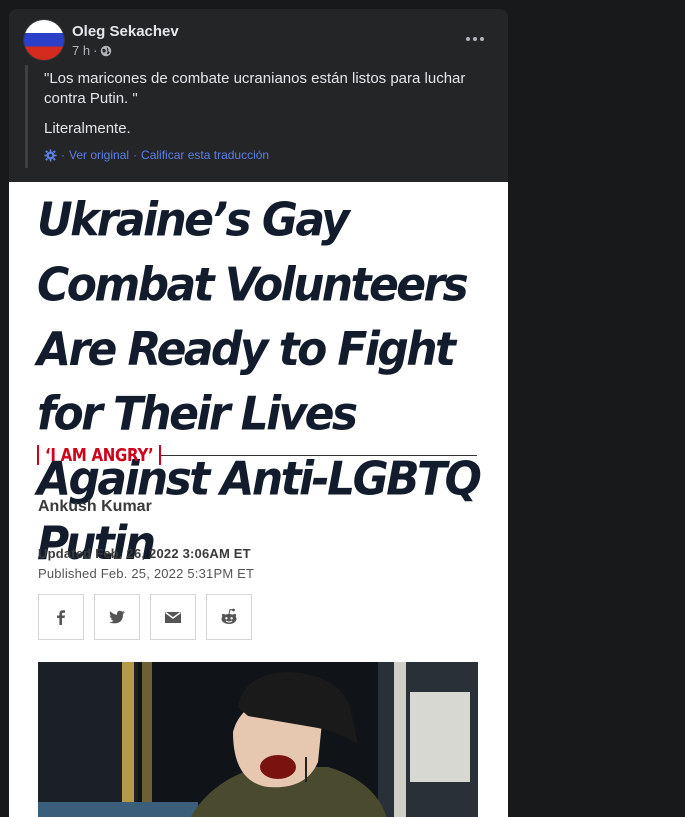 The width and height of the screenshot is (685, 817). Describe the element at coordinates (319, 455) in the screenshot. I see `kicker-divider` at that location.